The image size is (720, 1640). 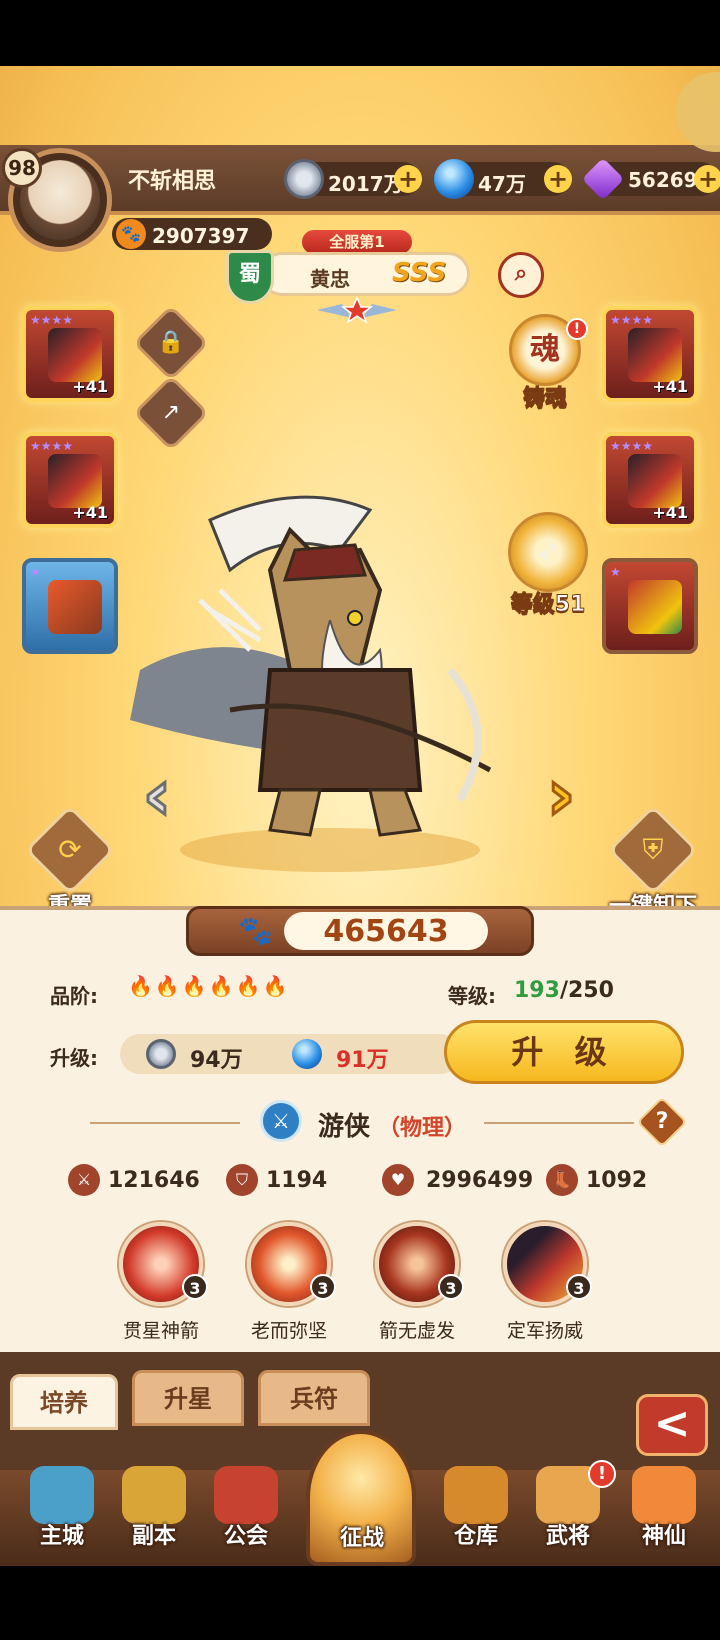 I want to click on nav-warehouse: 仓库, so click(x=476, y=1508).